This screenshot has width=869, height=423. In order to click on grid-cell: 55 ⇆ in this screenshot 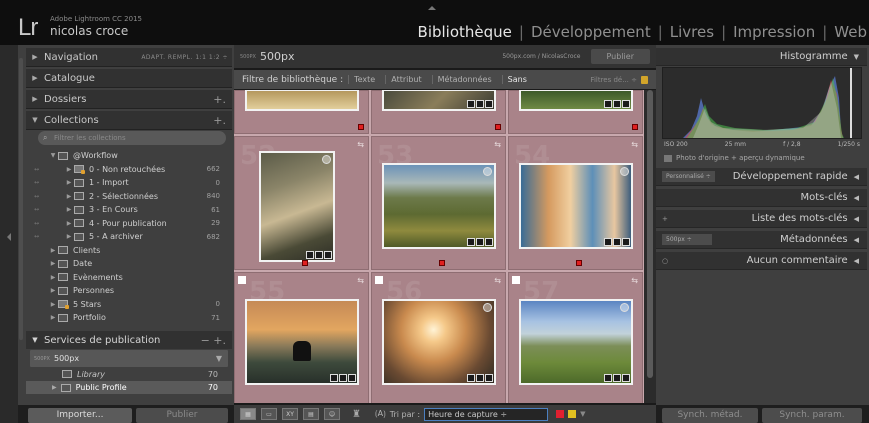, I will do `click(301, 337)`.